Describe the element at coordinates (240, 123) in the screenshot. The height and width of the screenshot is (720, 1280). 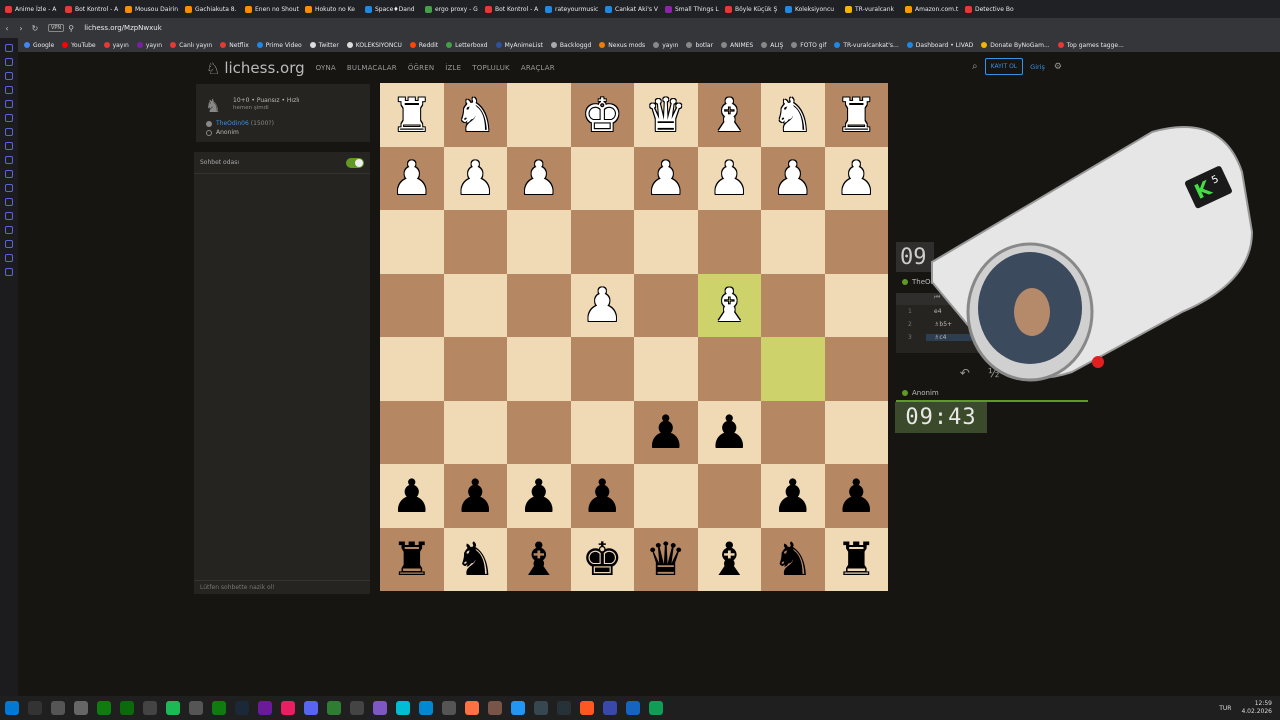
I see `white-player-row: TheOdin06 (1500?)` at that location.